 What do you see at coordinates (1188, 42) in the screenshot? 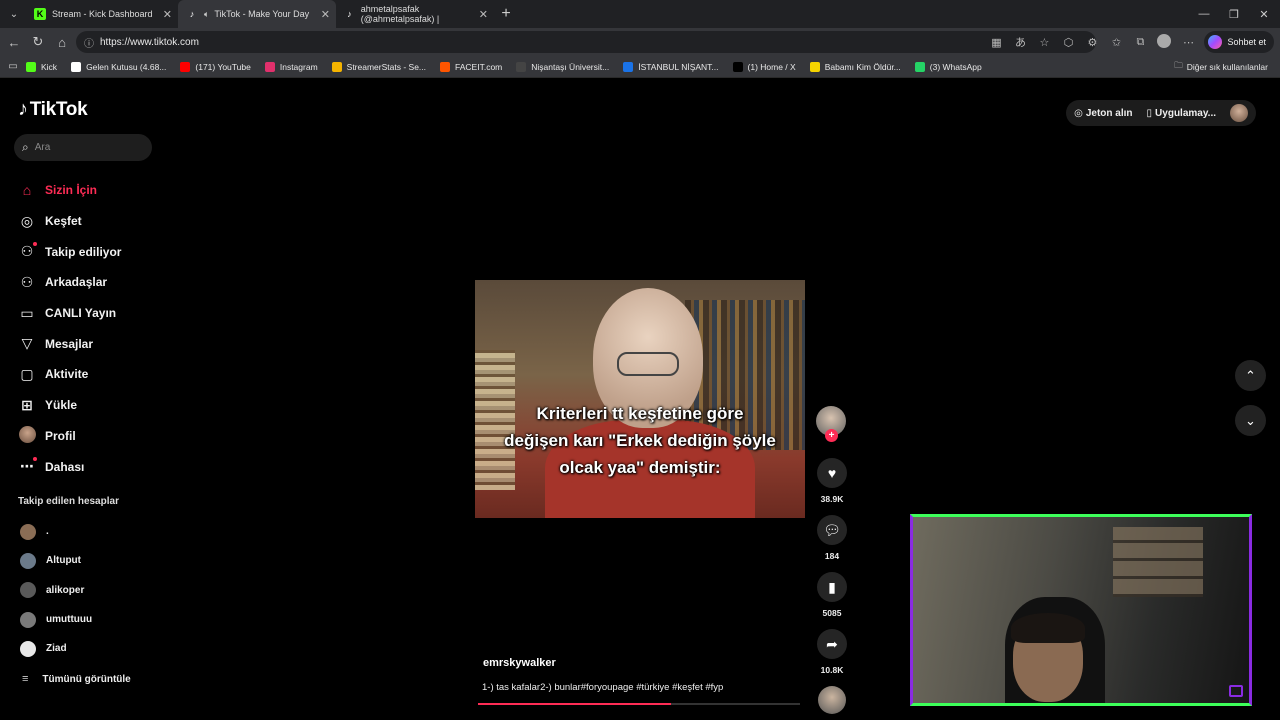
I see `settings-more-icon: ⋯` at bounding box center [1188, 42].